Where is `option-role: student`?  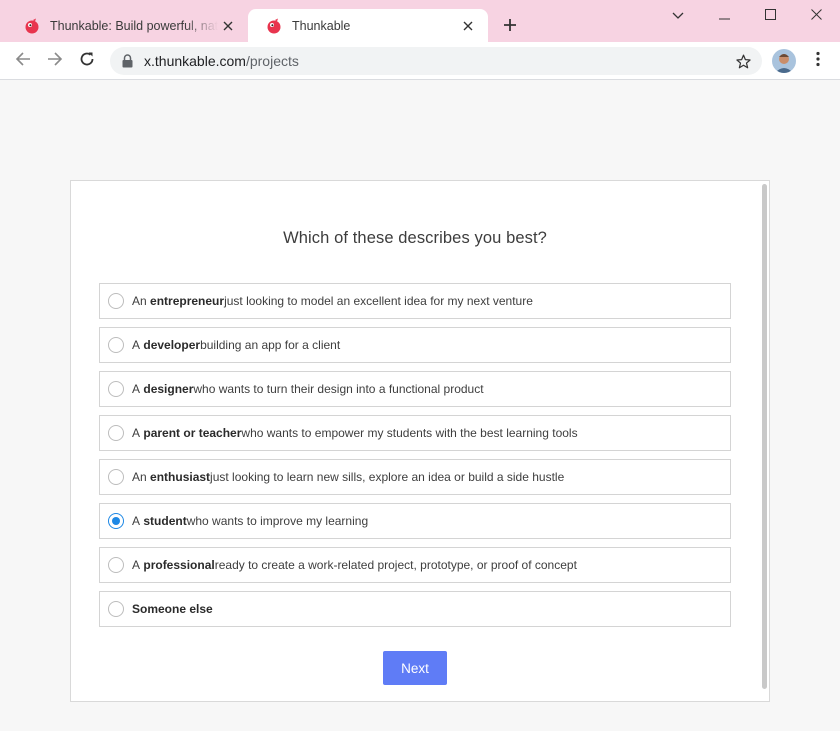 option-role: student is located at coordinates (165, 521).